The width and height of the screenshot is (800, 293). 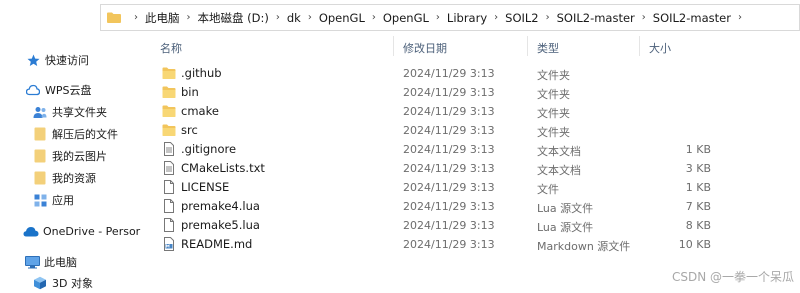 What do you see at coordinates (40, 112) in the screenshot?
I see `people-icon` at bounding box center [40, 112].